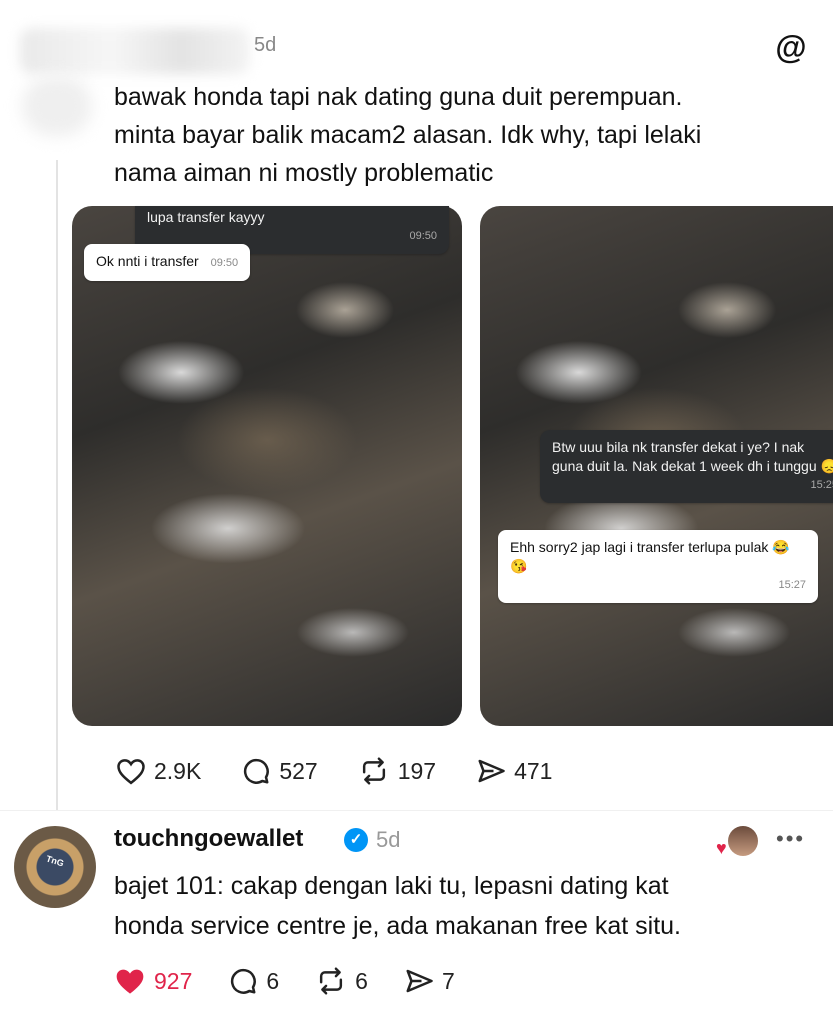  Describe the element at coordinates (417, 770) in the screenshot. I see `repost-count: 197` at that location.